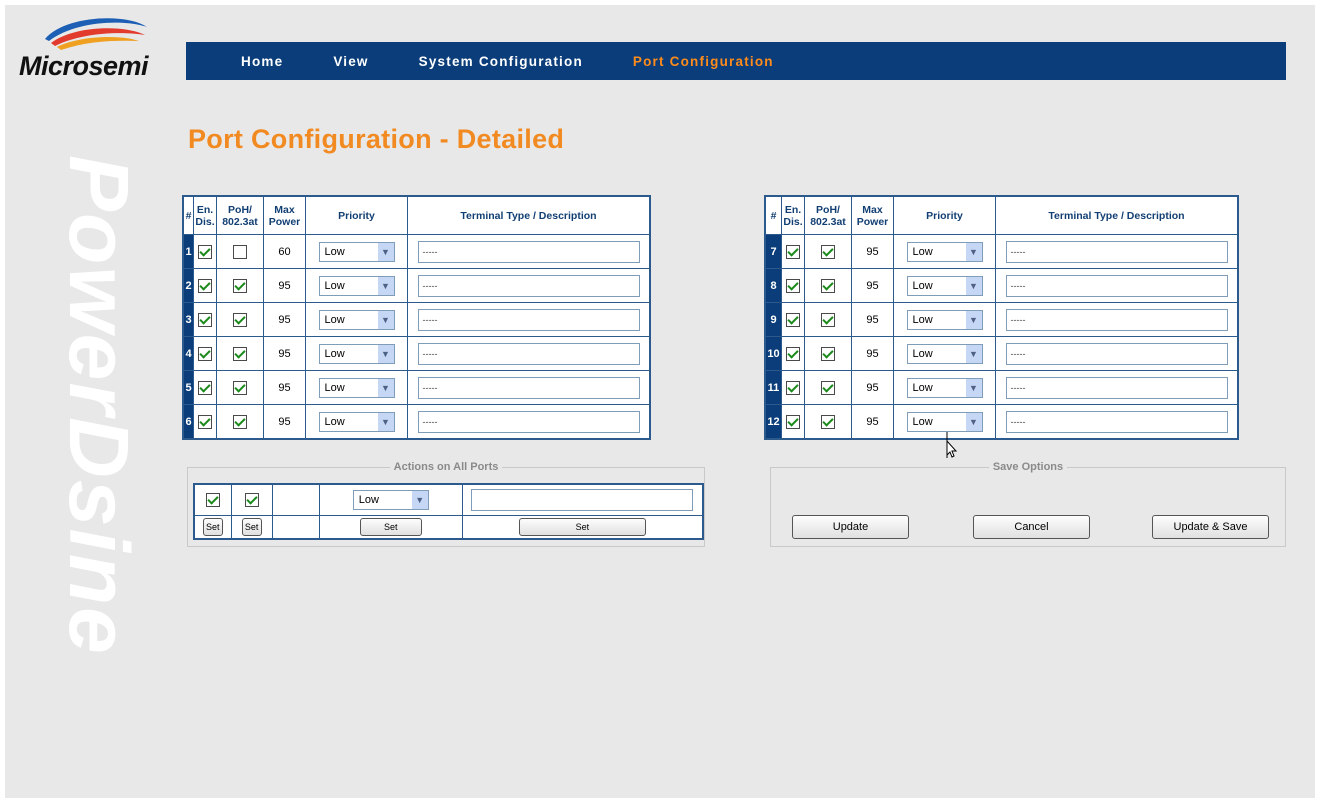  I want to click on set-description-button: Set, so click(582, 526).